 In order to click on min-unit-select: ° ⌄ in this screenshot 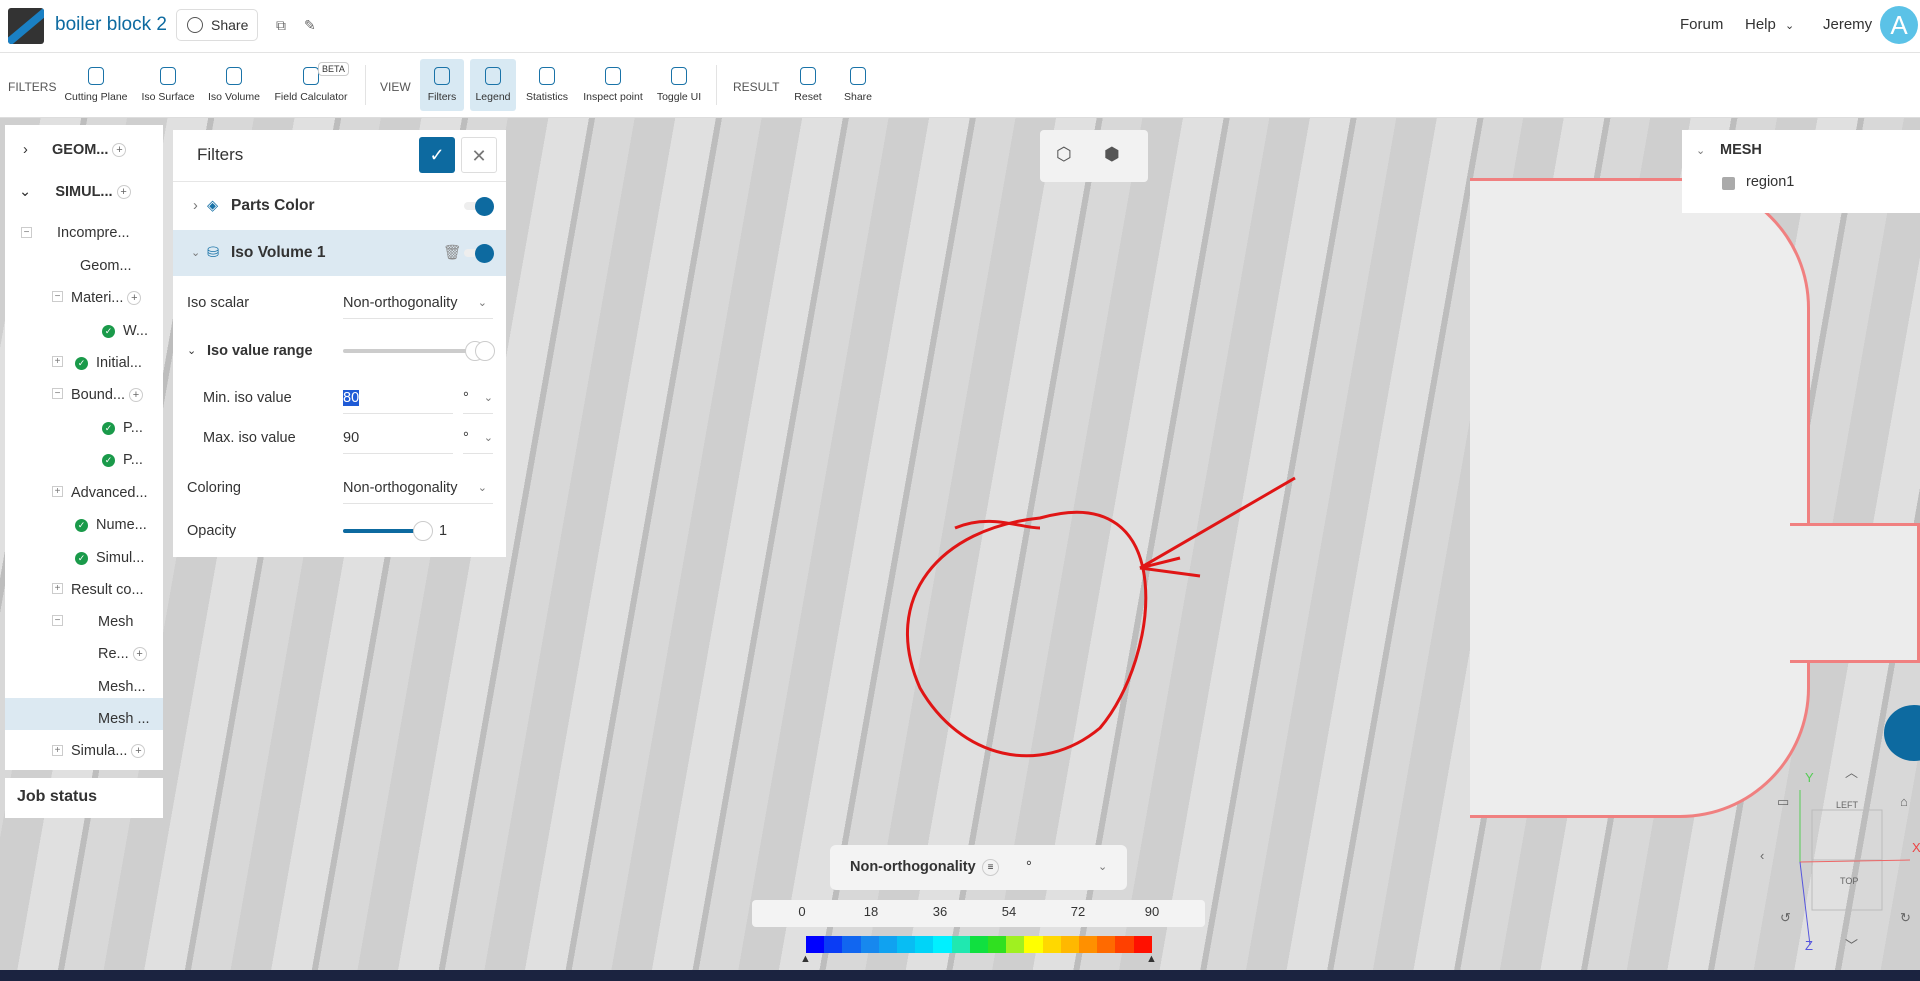, I will do `click(478, 398)`.